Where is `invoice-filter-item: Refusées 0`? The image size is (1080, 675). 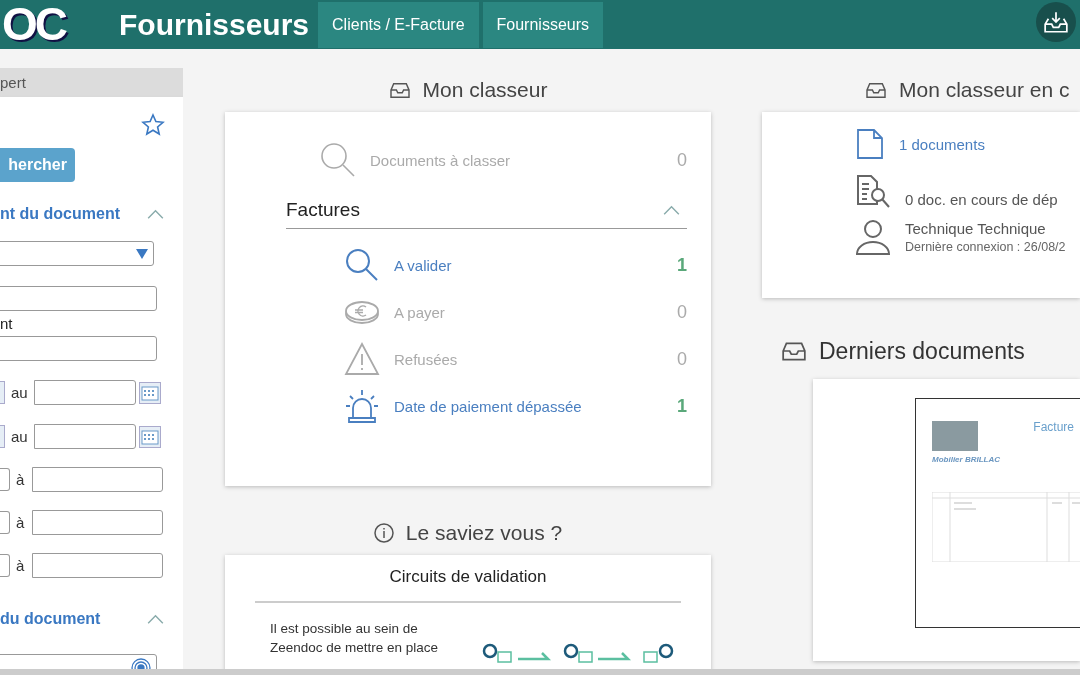
invoice-filter-item: Refusées 0 is located at coordinates (515, 359).